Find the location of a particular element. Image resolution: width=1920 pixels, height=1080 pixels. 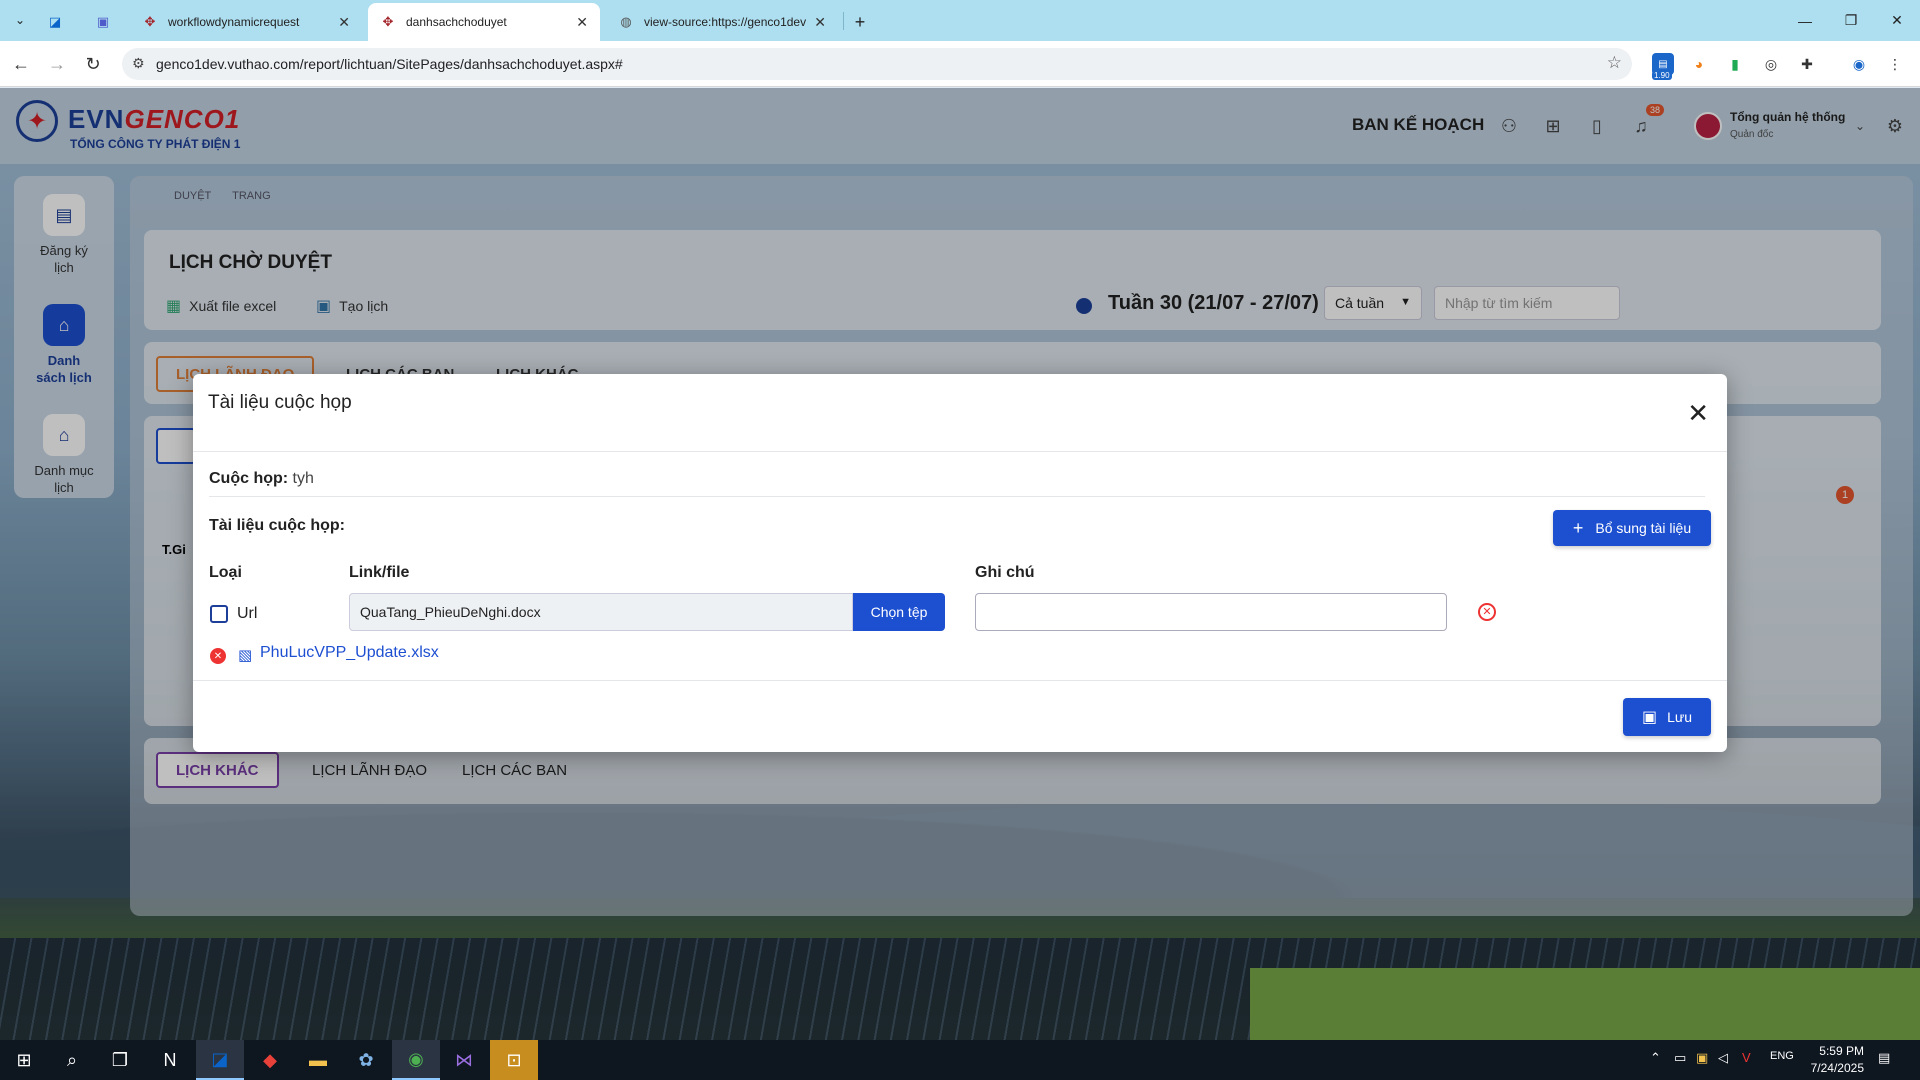

save-label: Lưu is located at coordinates (1680, 717).